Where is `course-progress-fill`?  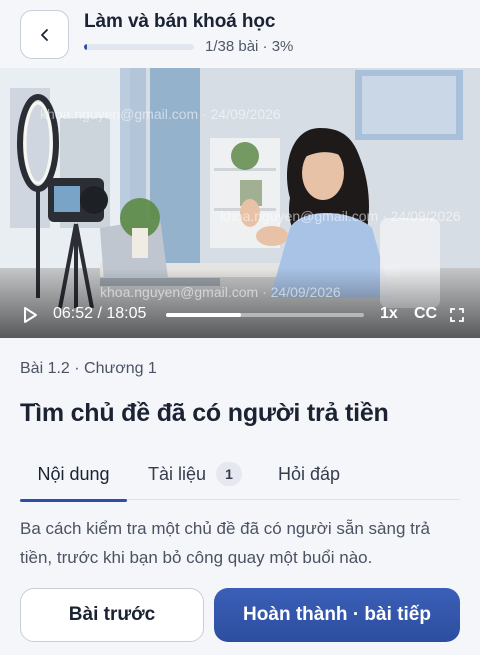 course-progress-fill is located at coordinates (86, 47).